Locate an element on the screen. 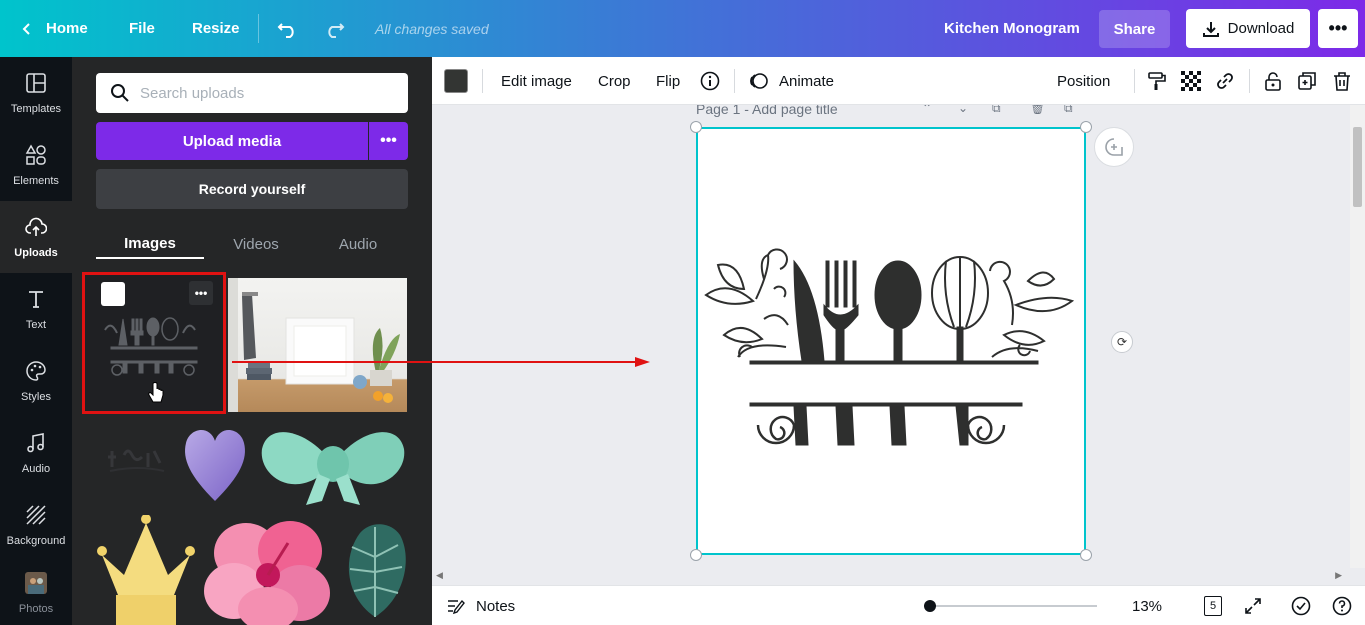  add-page-button: ⧉ is located at coordinates (1068, 110).